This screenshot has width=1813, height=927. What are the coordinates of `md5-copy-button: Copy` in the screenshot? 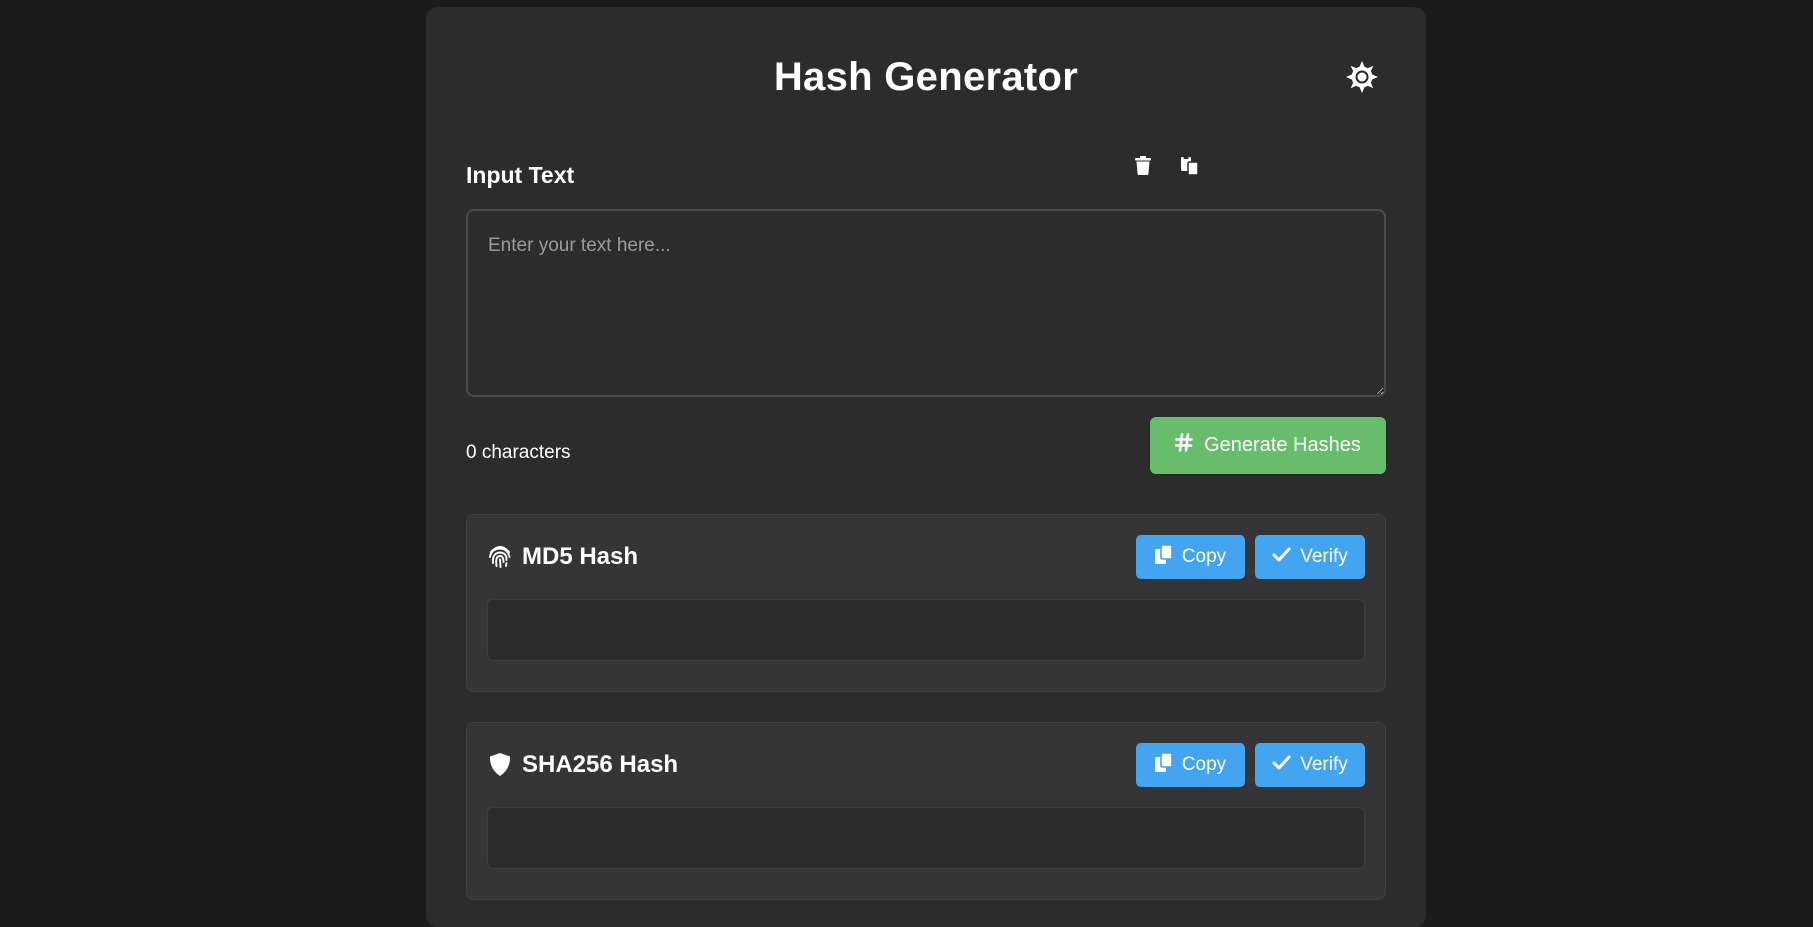 It's located at (1190, 557).